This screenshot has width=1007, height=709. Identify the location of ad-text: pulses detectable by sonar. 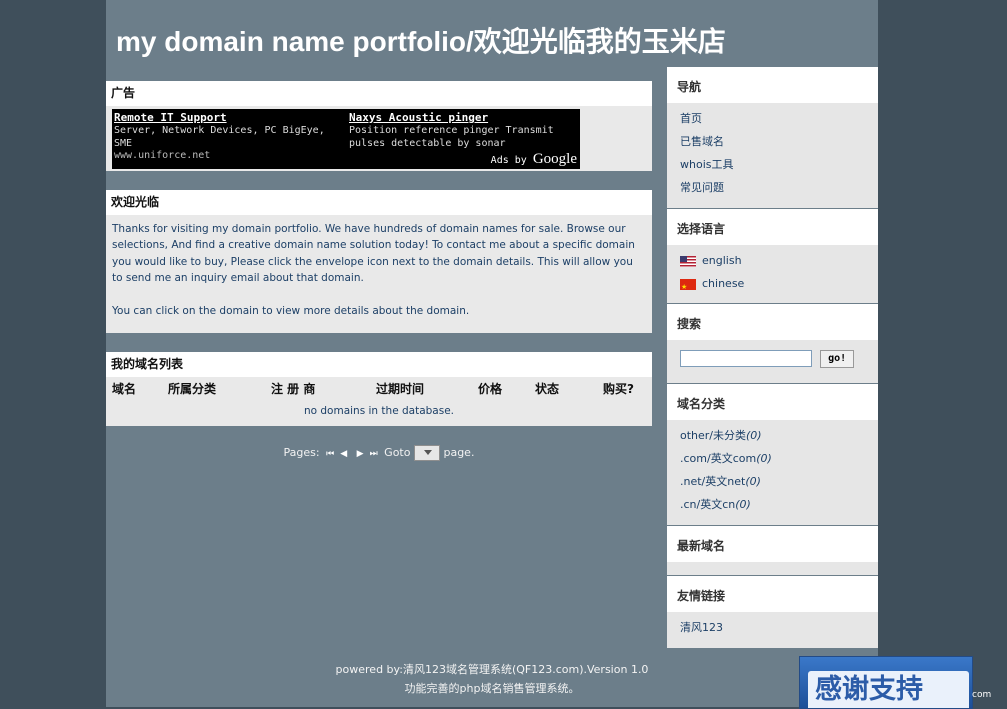
(427, 143).